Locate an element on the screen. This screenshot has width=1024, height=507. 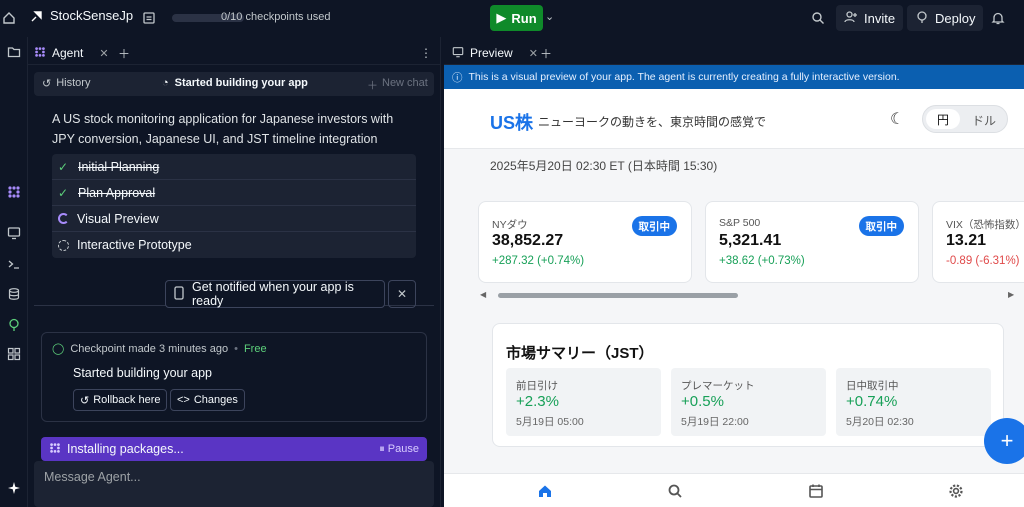
tree-icon is located at coordinates (14, 325).